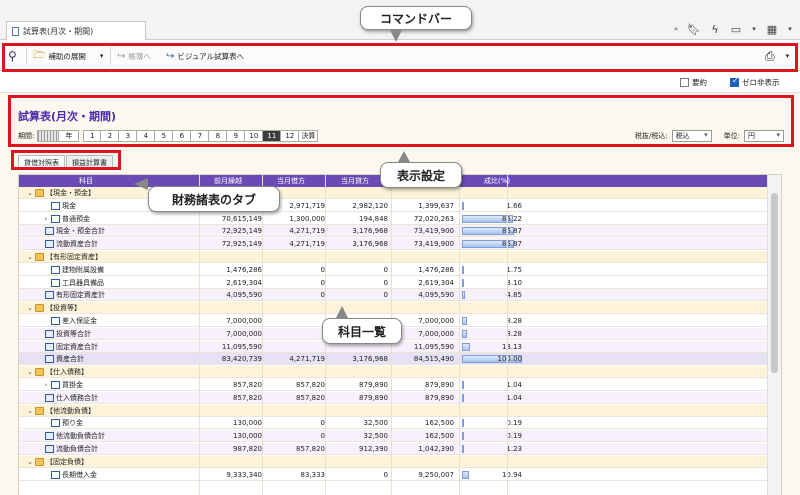 The width and height of the screenshot is (800, 495). What do you see at coordinates (514, 282) in the screenshot?
I see `ratio-cell: 3.10` at bounding box center [514, 282].